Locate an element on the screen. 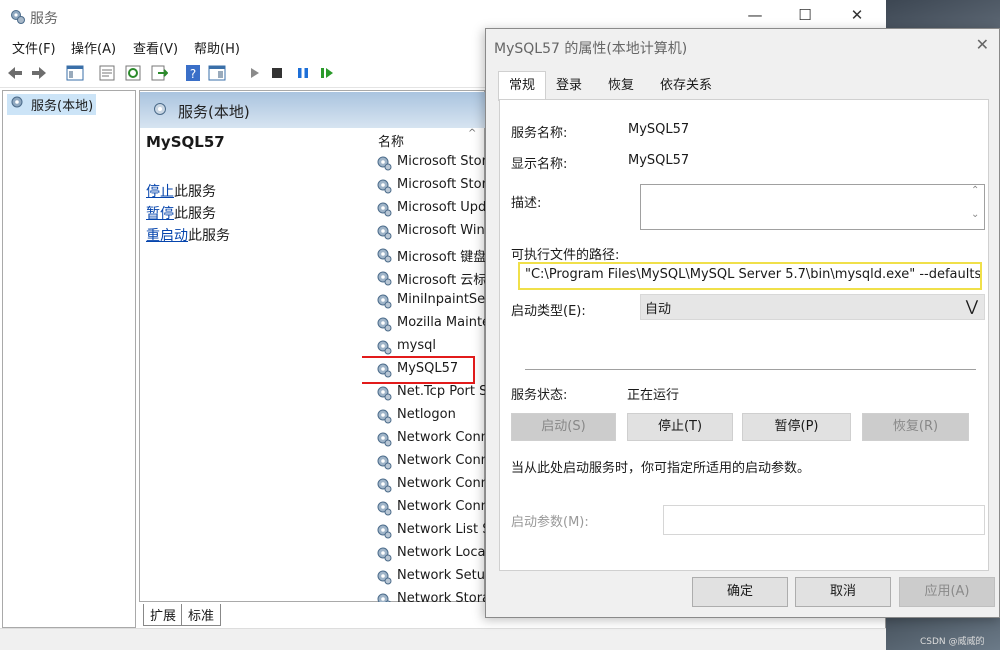  menu-action: 操作(A) is located at coordinates (93, 47).